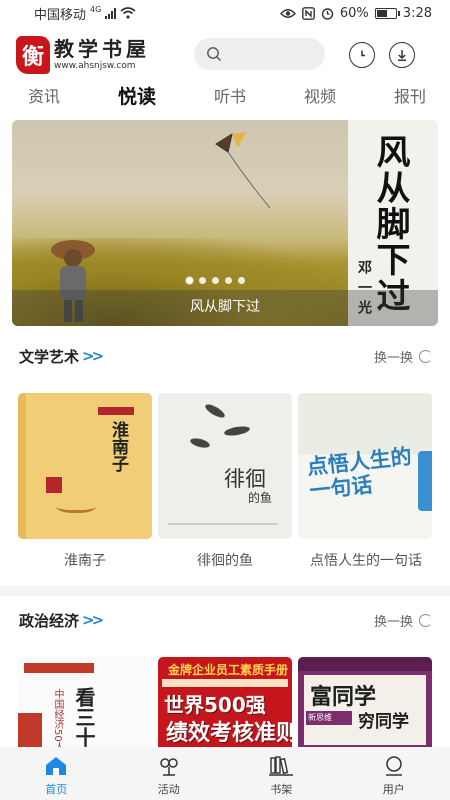 This screenshot has width=450, height=800. What do you see at coordinates (225, 591) in the screenshot?
I see `section-divider` at bounding box center [225, 591].